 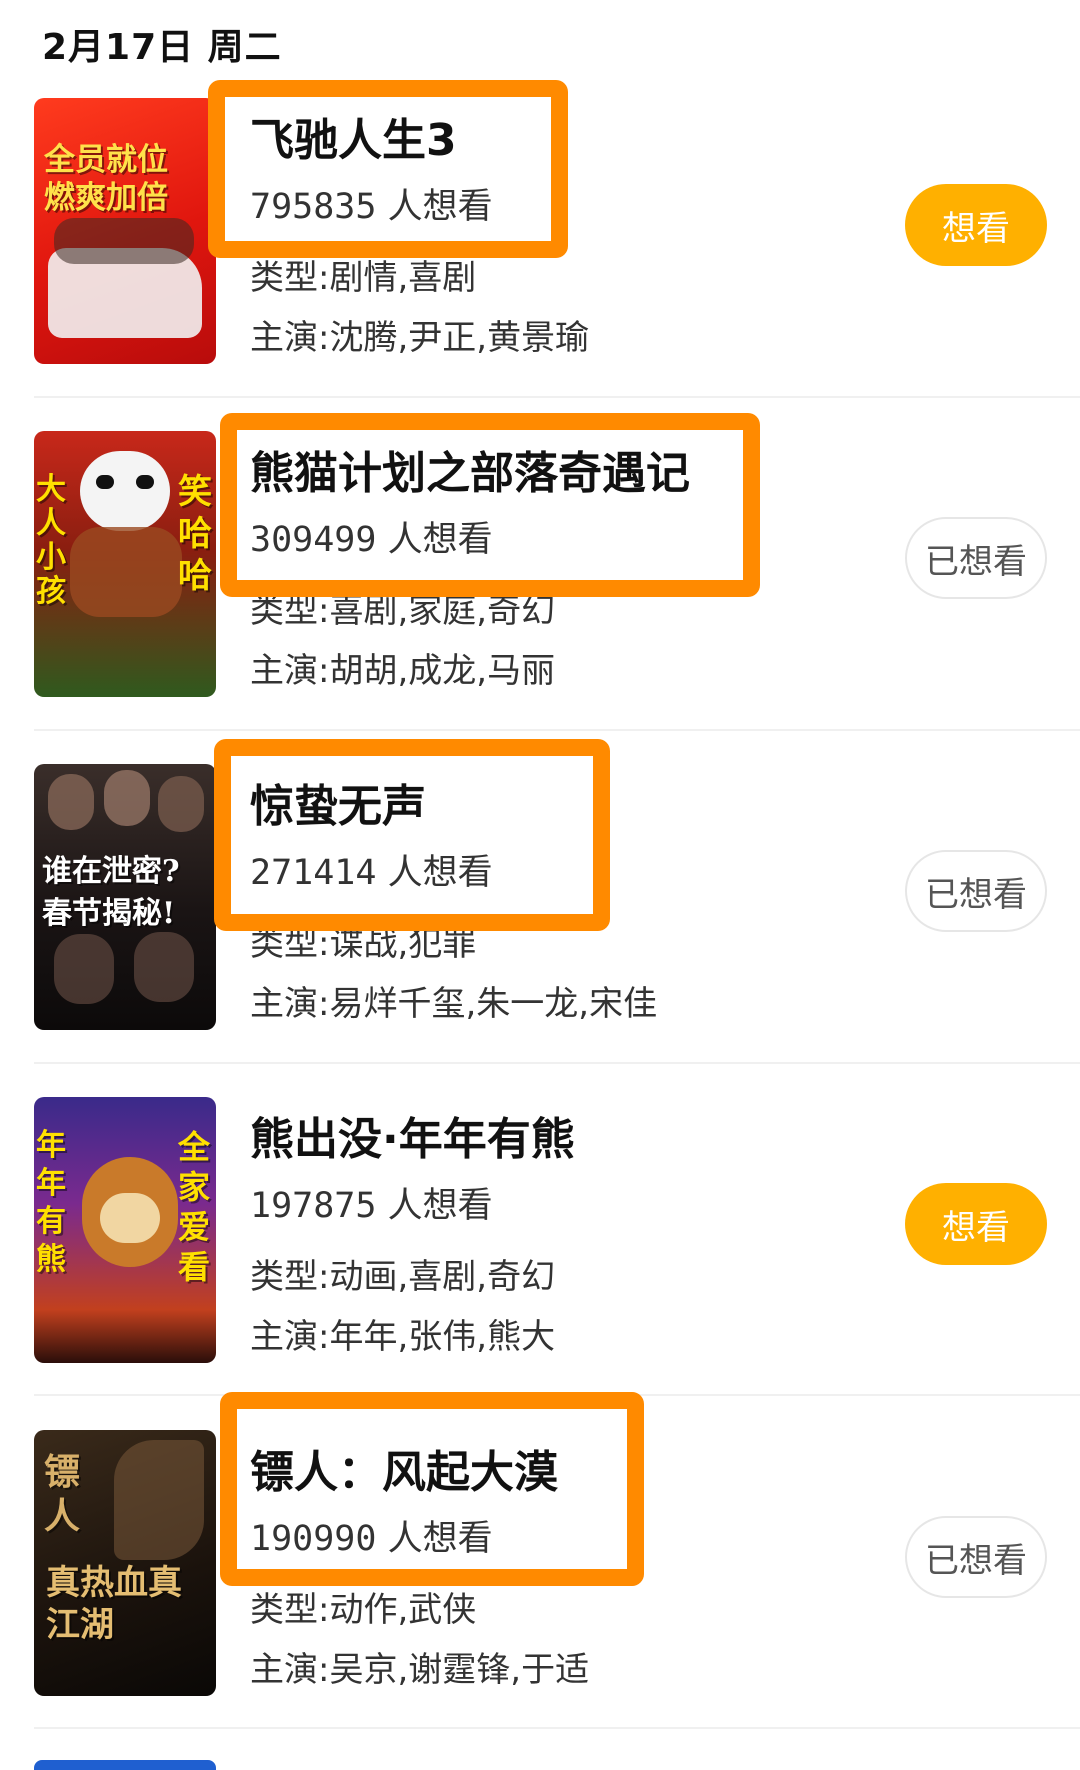 What do you see at coordinates (403, 671) in the screenshot?
I see `movie-cast: 主演:胡胡,成龙,马丽` at bounding box center [403, 671].